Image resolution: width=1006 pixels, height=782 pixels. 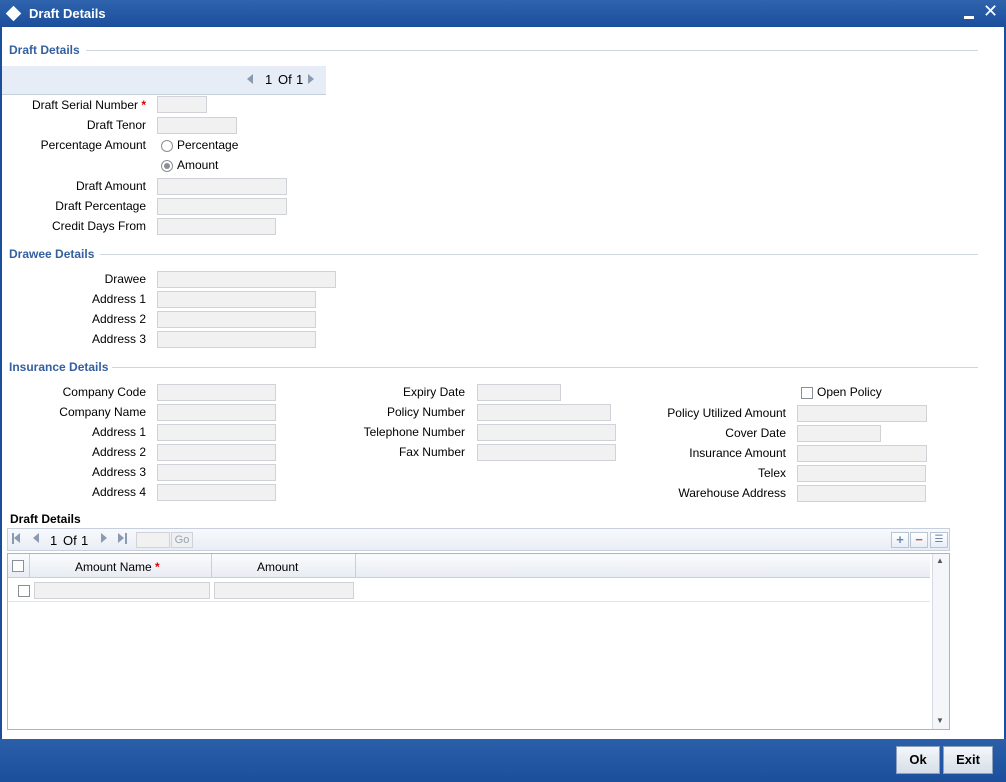 What do you see at coordinates (940, 720) in the screenshot?
I see `scroll-down-icon: ▼` at bounding box center [940, 720].